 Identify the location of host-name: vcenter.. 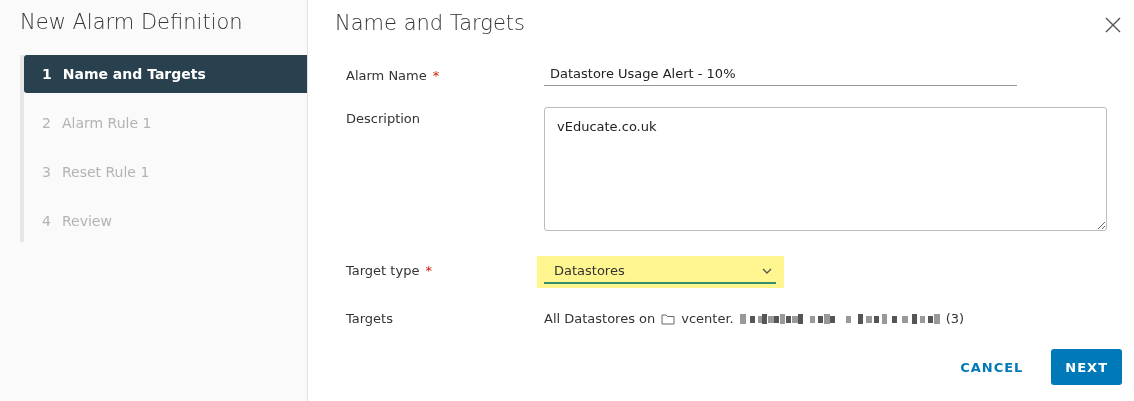
(707, 318).